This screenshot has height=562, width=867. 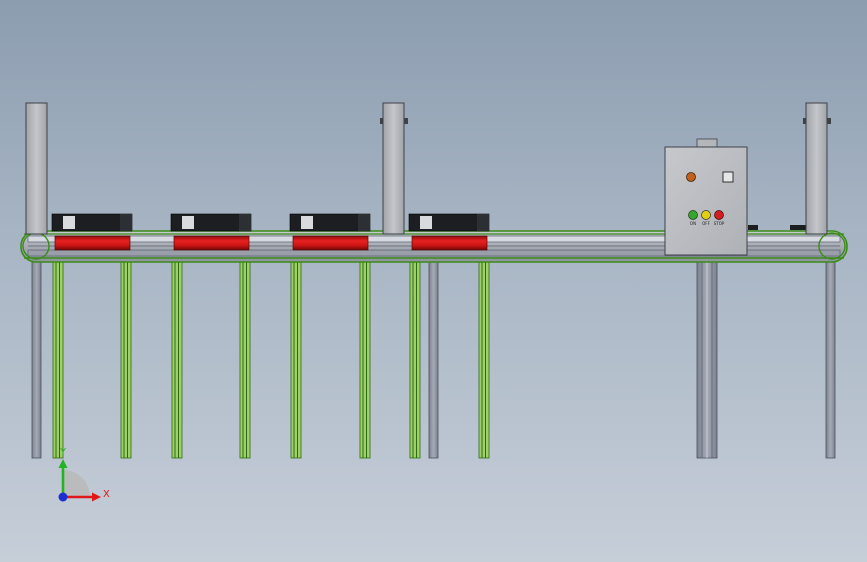 I want to click on y-axis-label: Y, so click(x=63, y=452).